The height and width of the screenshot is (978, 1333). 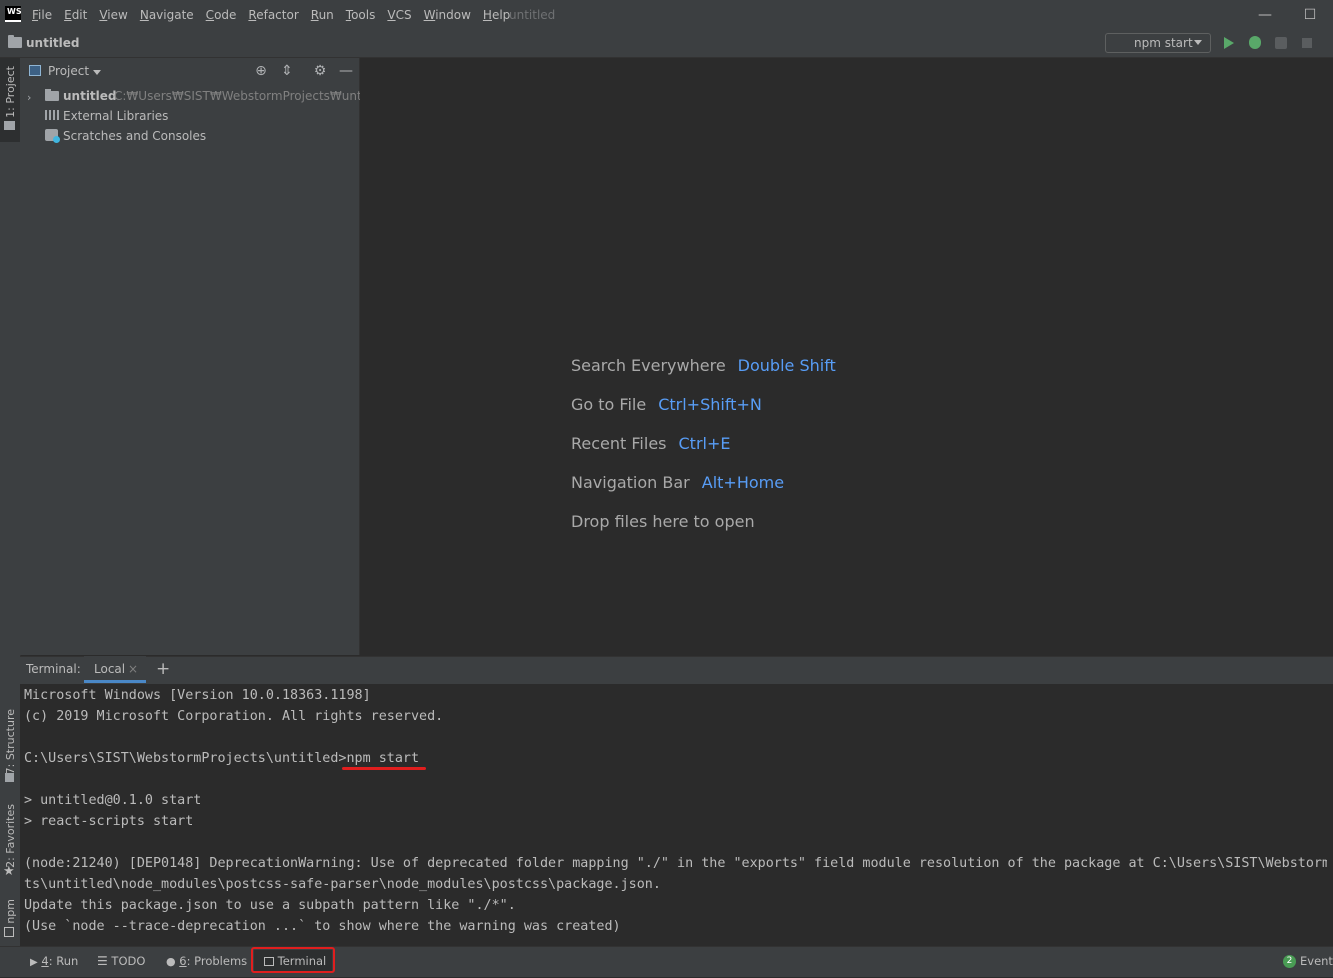 What do you see at coordinates (619, 443) in the screenshot?
I see `hint-label: Recent Files` at bounding box center [619, 443].